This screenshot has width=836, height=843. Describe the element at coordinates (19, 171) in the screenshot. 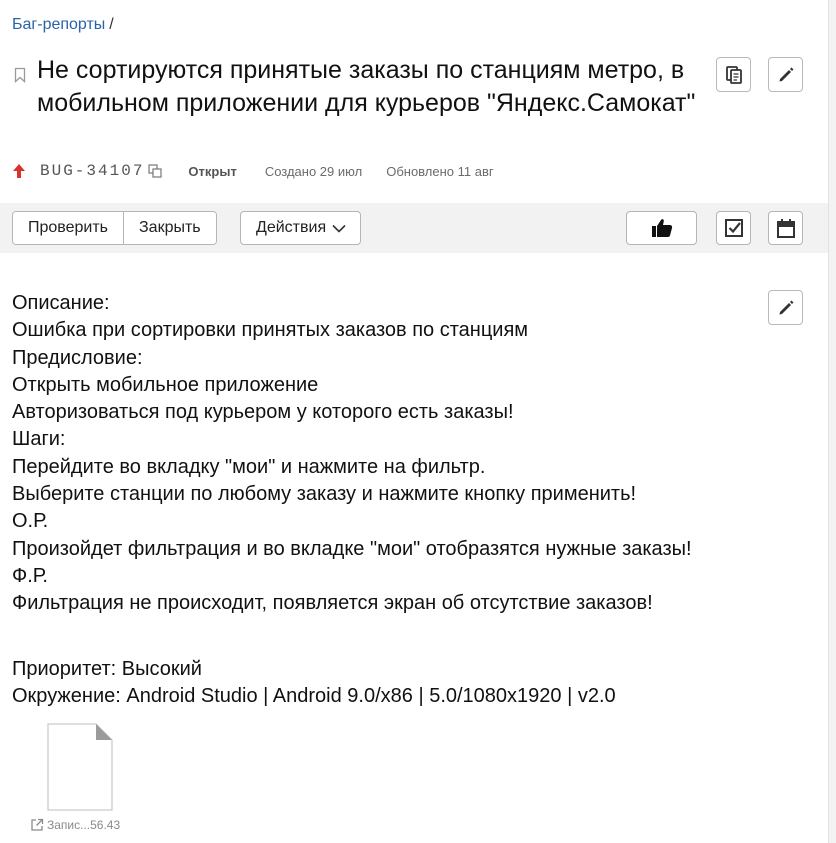

I see `arrow-up-icon` at that location.